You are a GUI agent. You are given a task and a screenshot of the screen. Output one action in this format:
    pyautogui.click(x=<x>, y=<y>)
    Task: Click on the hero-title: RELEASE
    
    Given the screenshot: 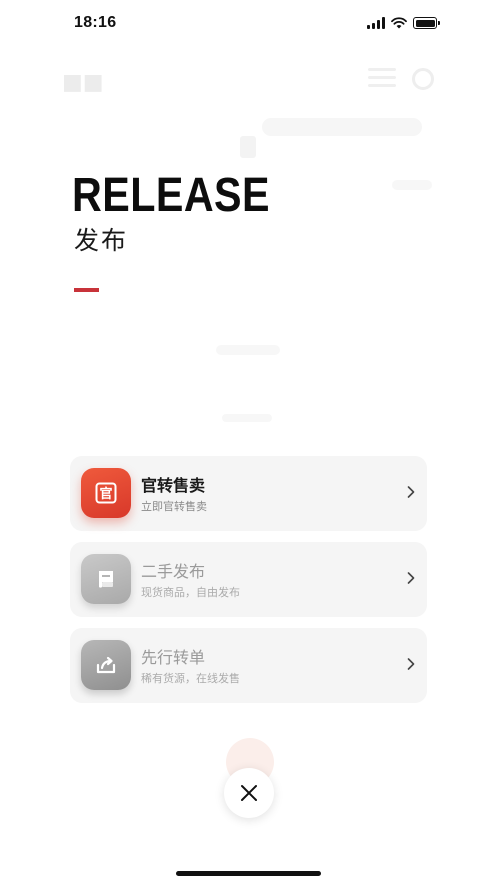 What is the action you would take?
    pyautogui.click(x=171, y=195)
    